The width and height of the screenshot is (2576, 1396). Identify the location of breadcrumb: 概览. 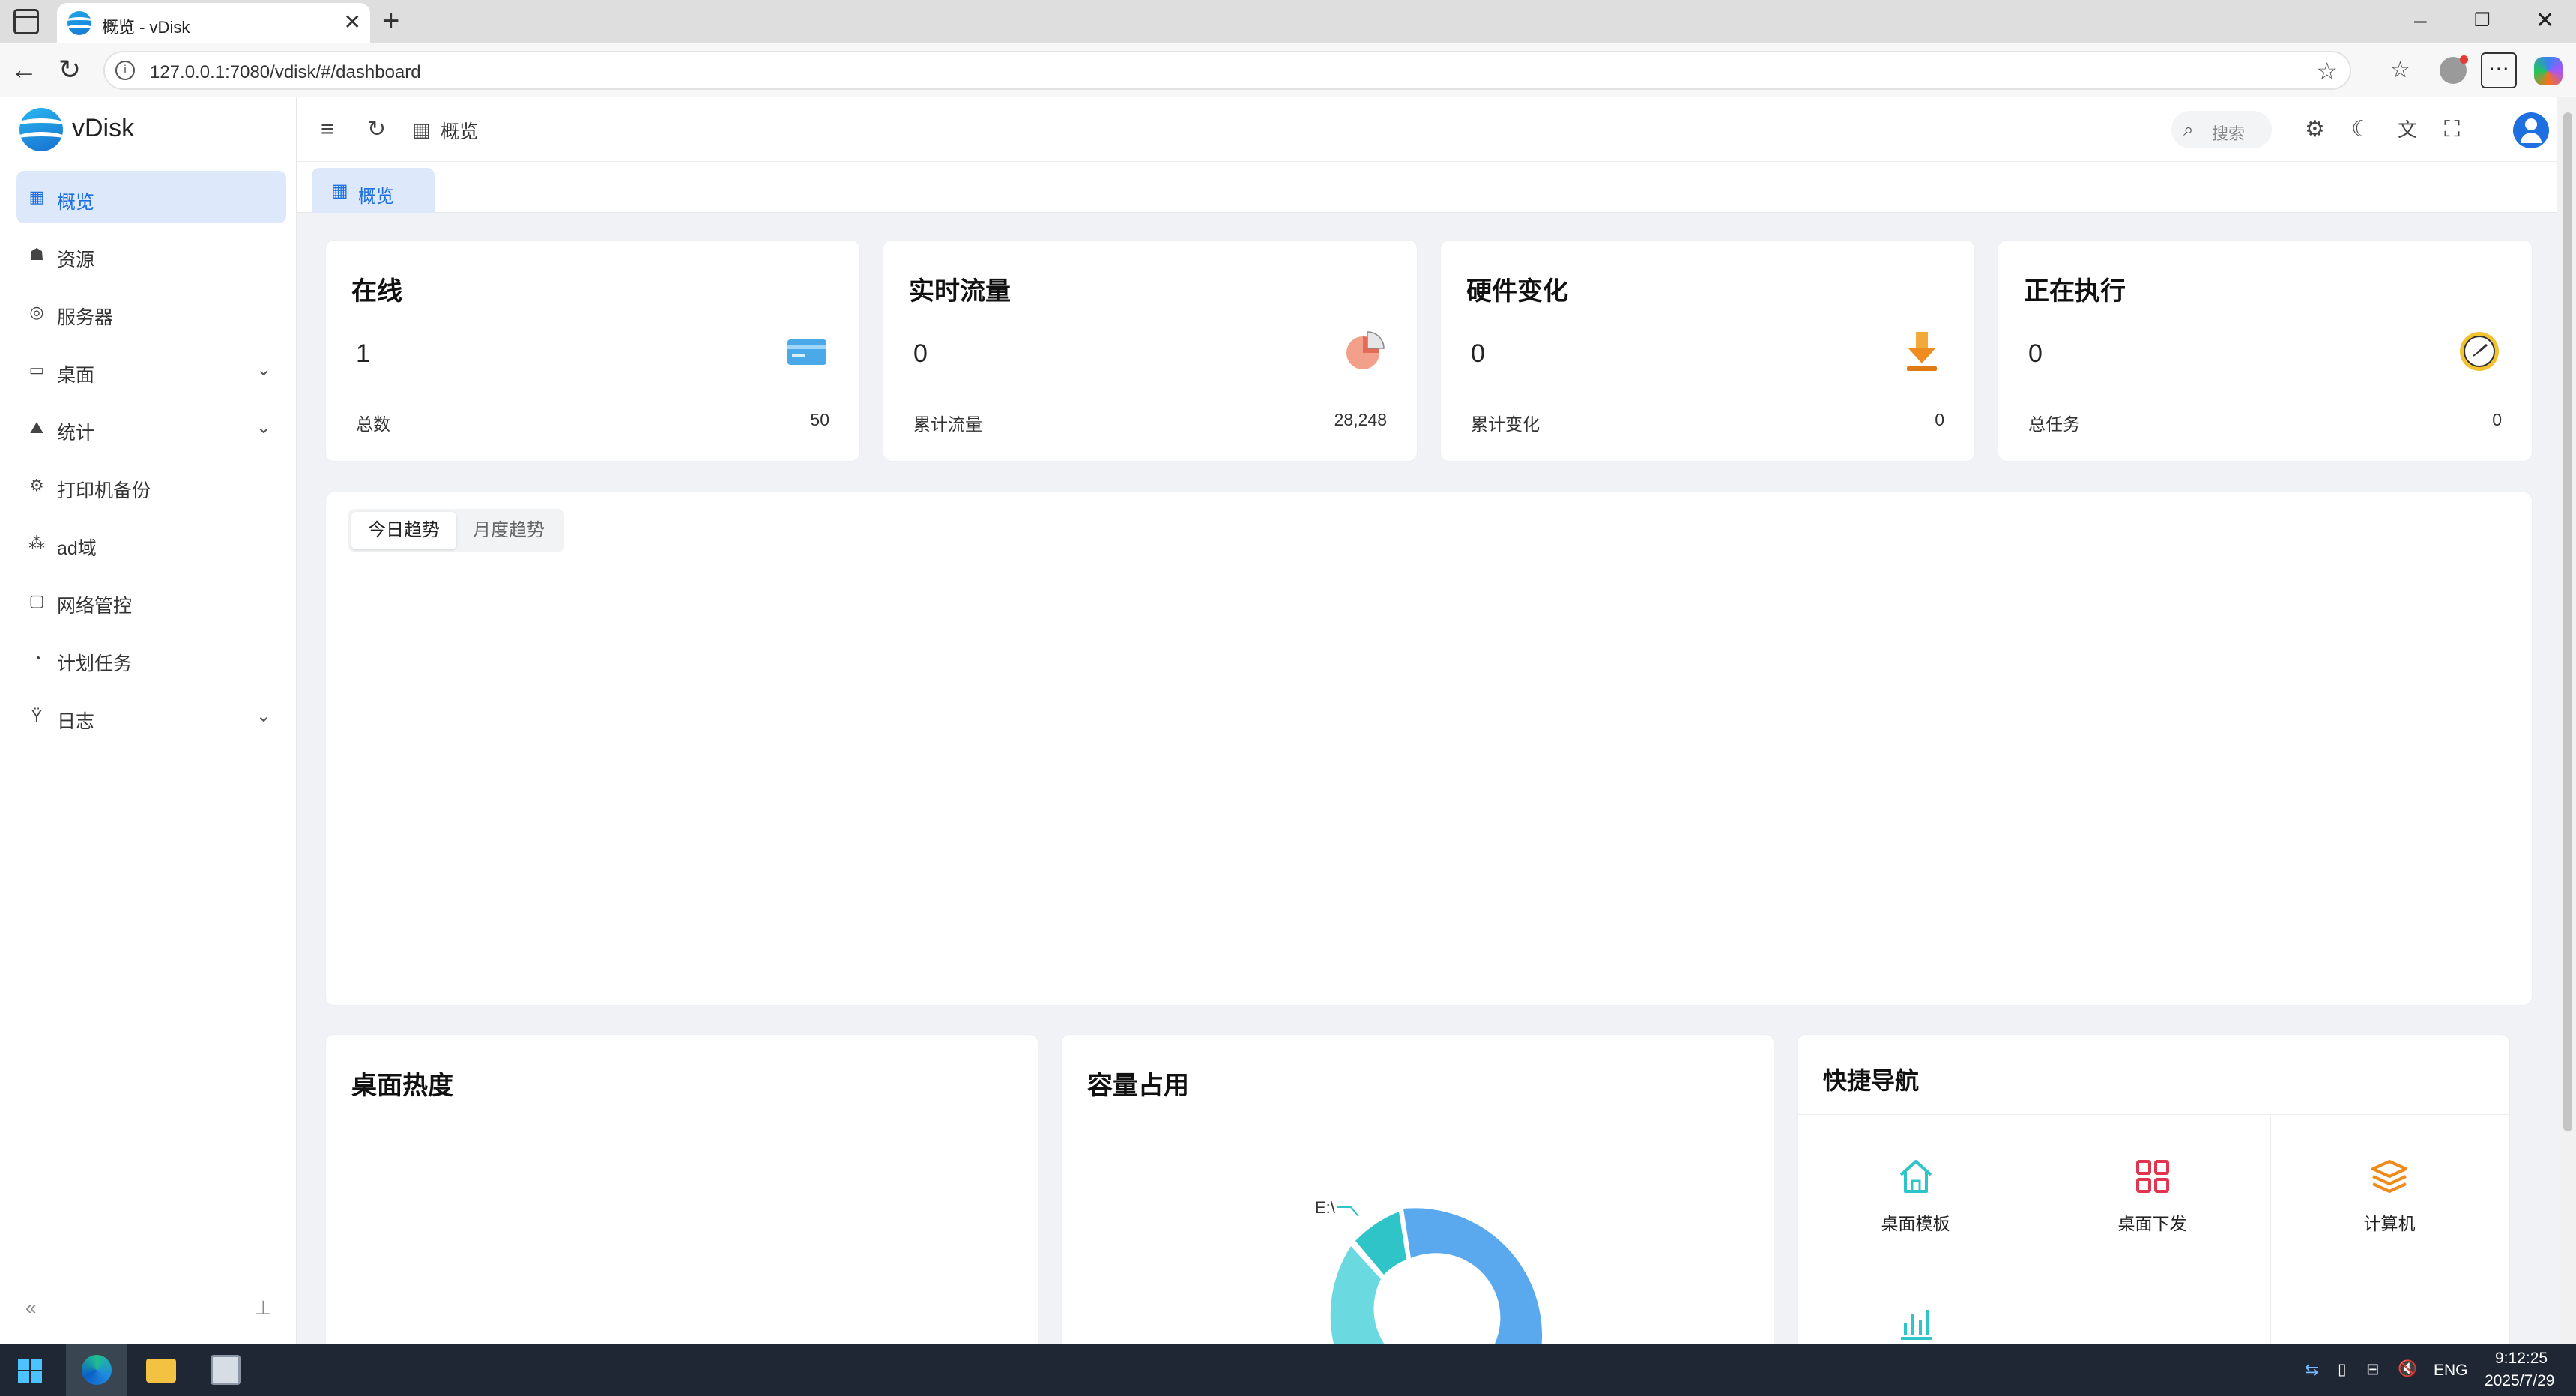
(459, 130).